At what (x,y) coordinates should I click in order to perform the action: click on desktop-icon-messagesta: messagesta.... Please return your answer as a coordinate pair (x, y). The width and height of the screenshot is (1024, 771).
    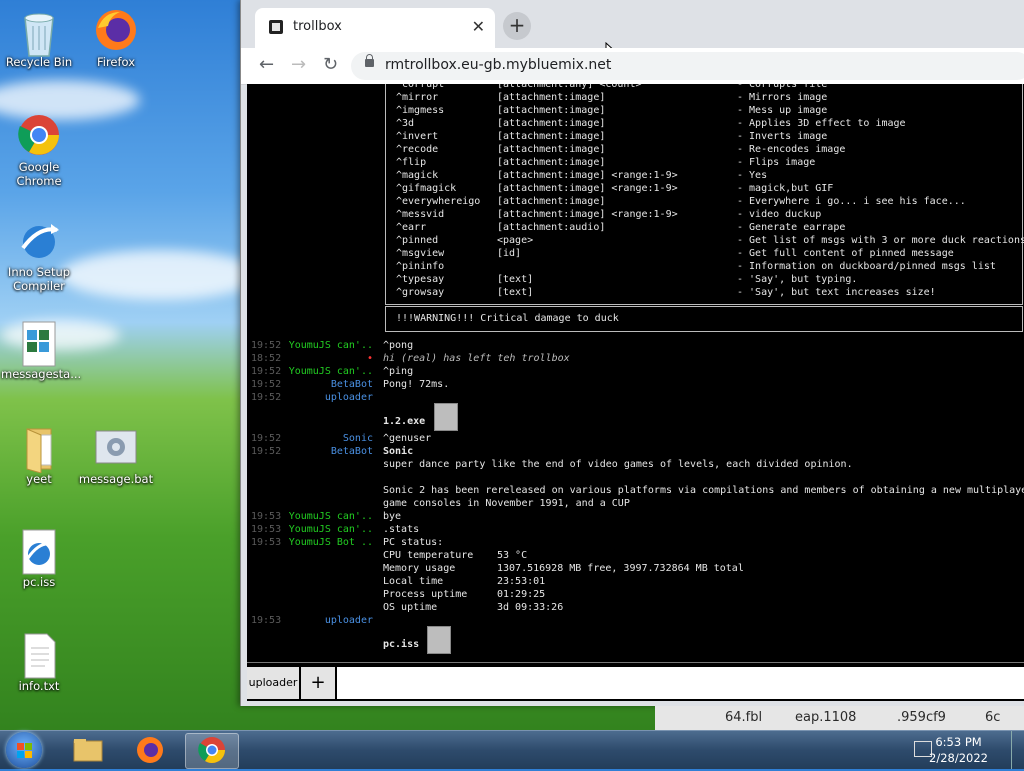
    Looking at the image, I should click on (41, 350).